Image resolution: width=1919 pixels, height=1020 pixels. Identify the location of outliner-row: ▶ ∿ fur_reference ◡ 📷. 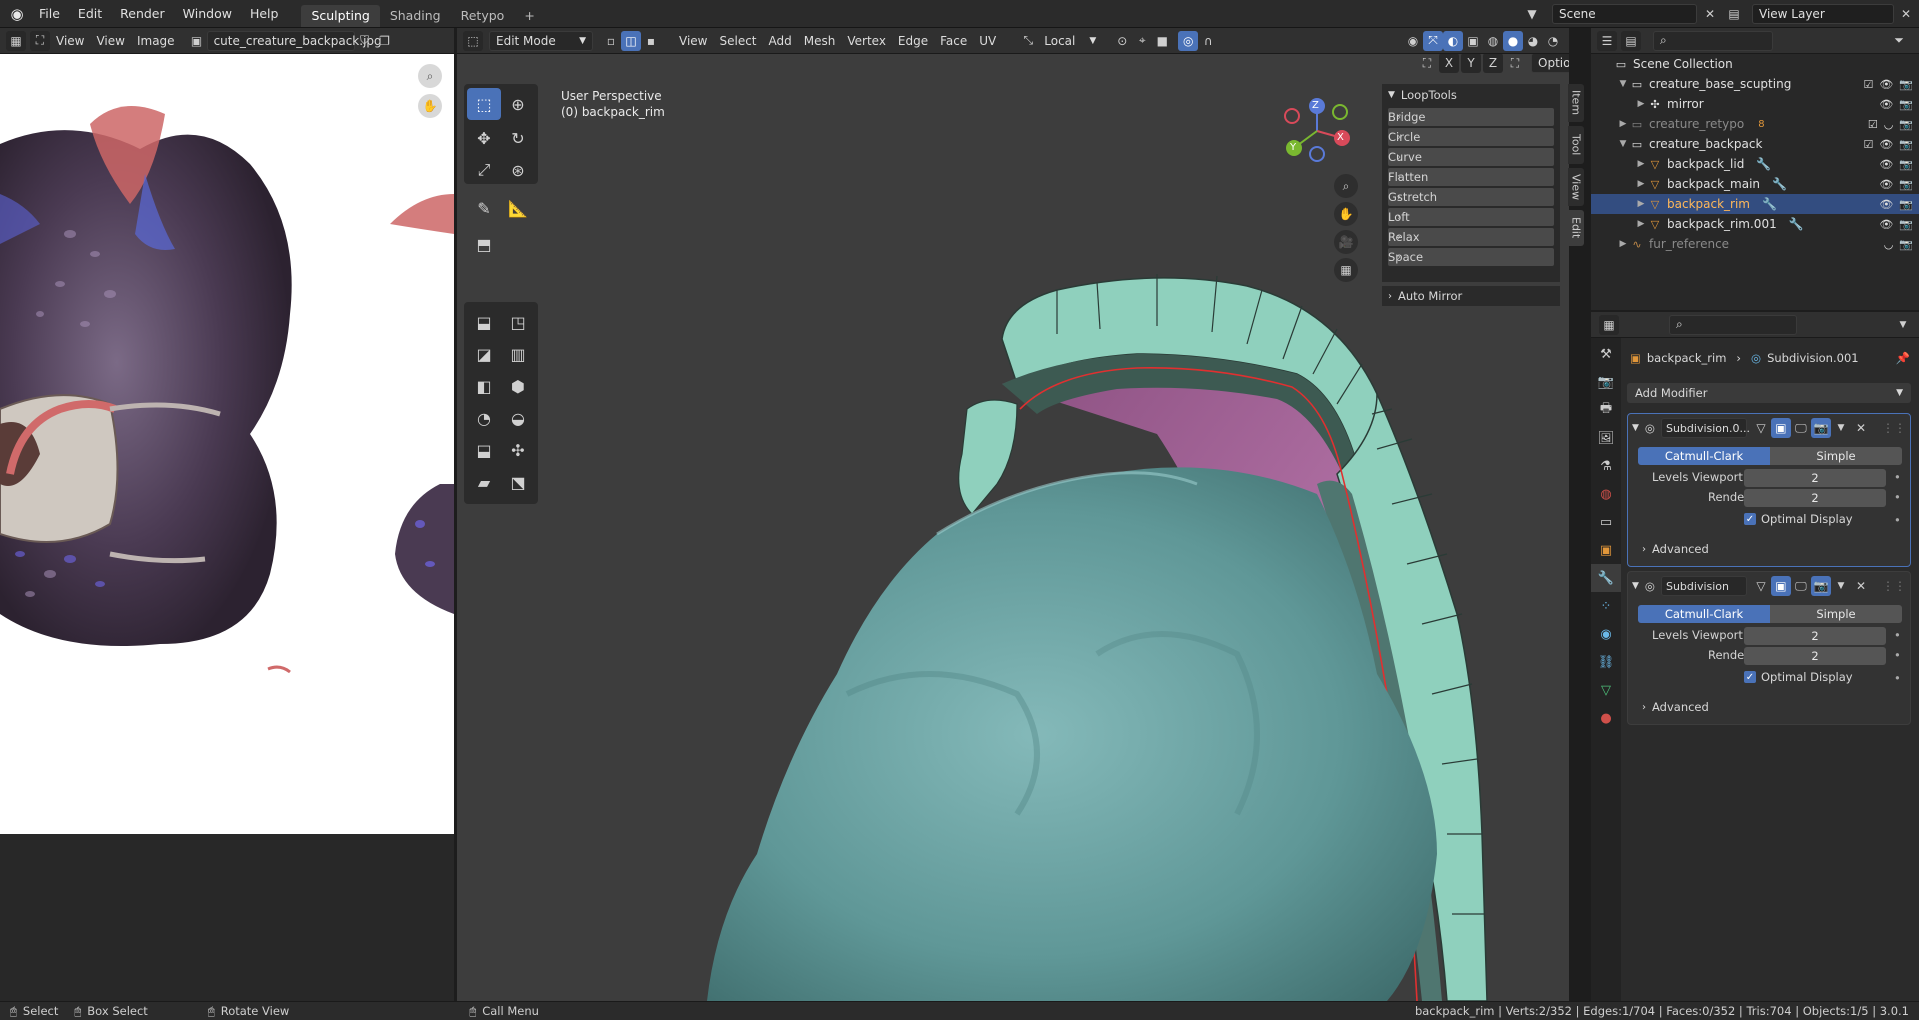
(1755, 244).